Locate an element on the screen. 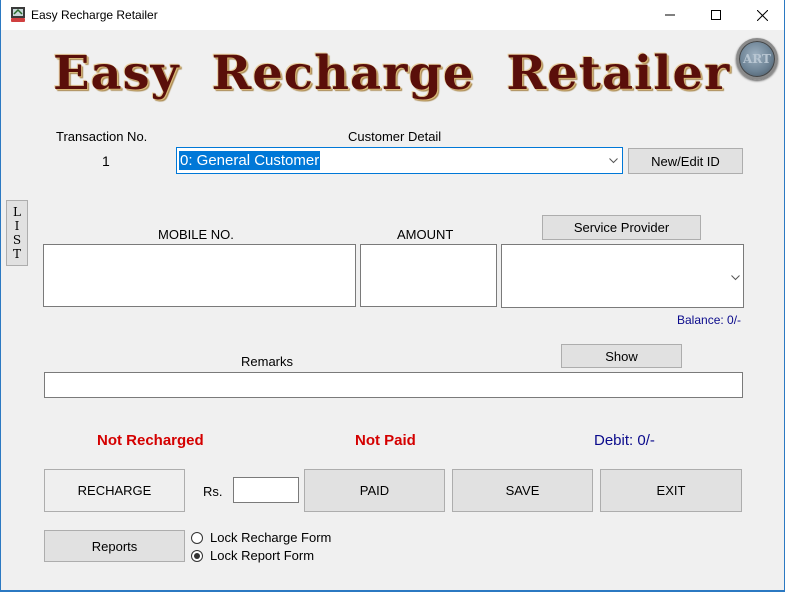  list-letter: T is located at coordinates (16, 254).